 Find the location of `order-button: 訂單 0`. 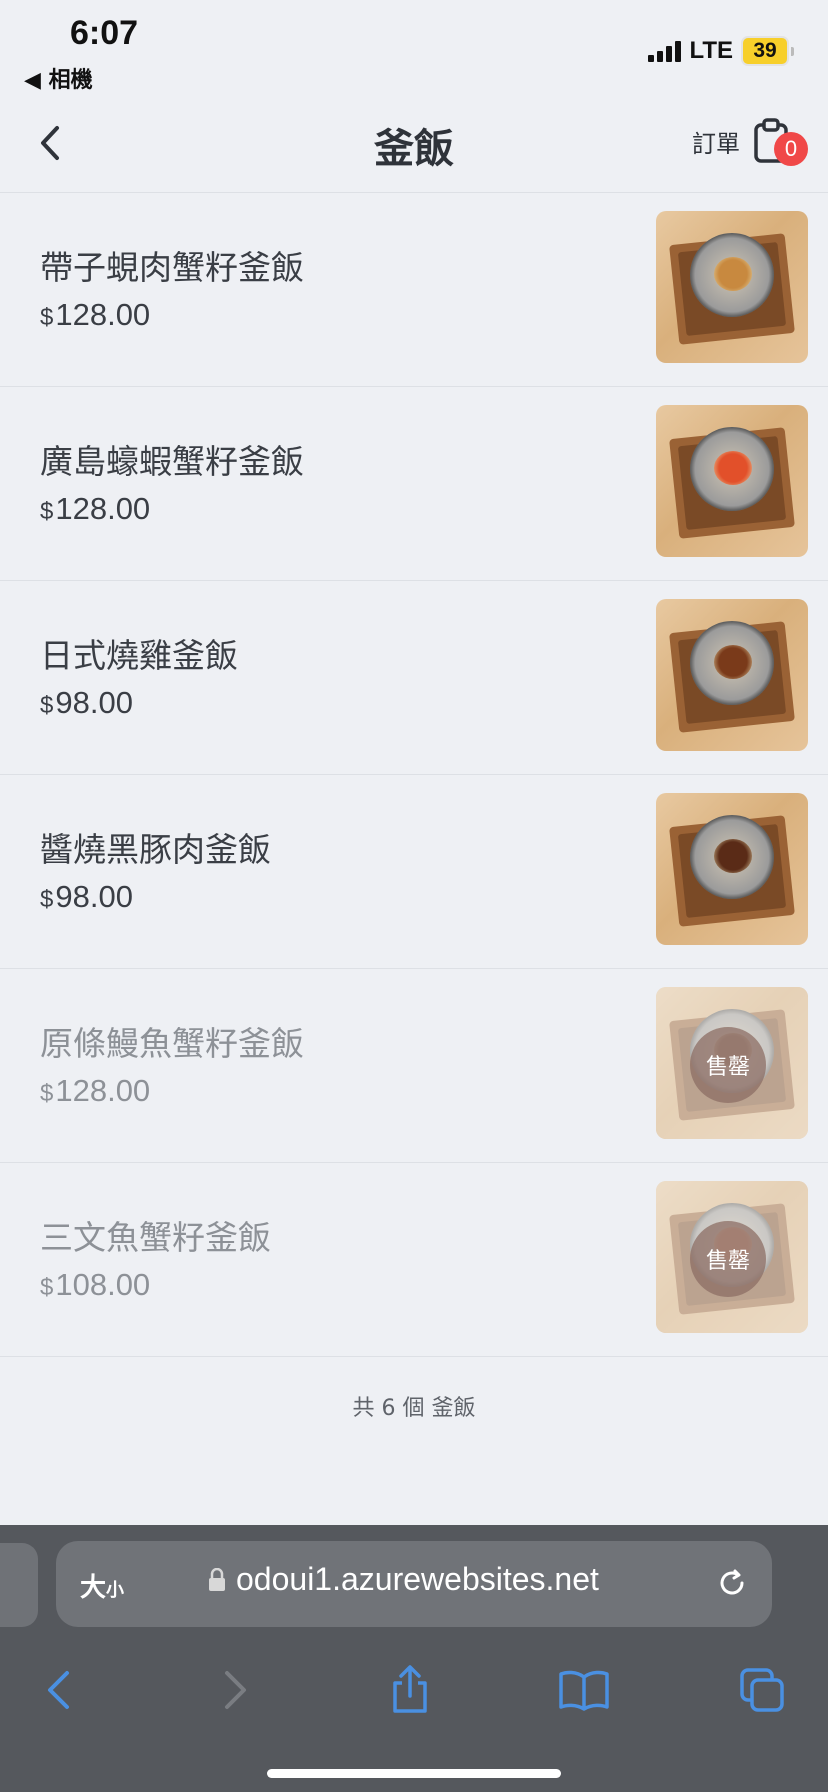

order-button: 訂單 0 is located at coordinates (750, 142).